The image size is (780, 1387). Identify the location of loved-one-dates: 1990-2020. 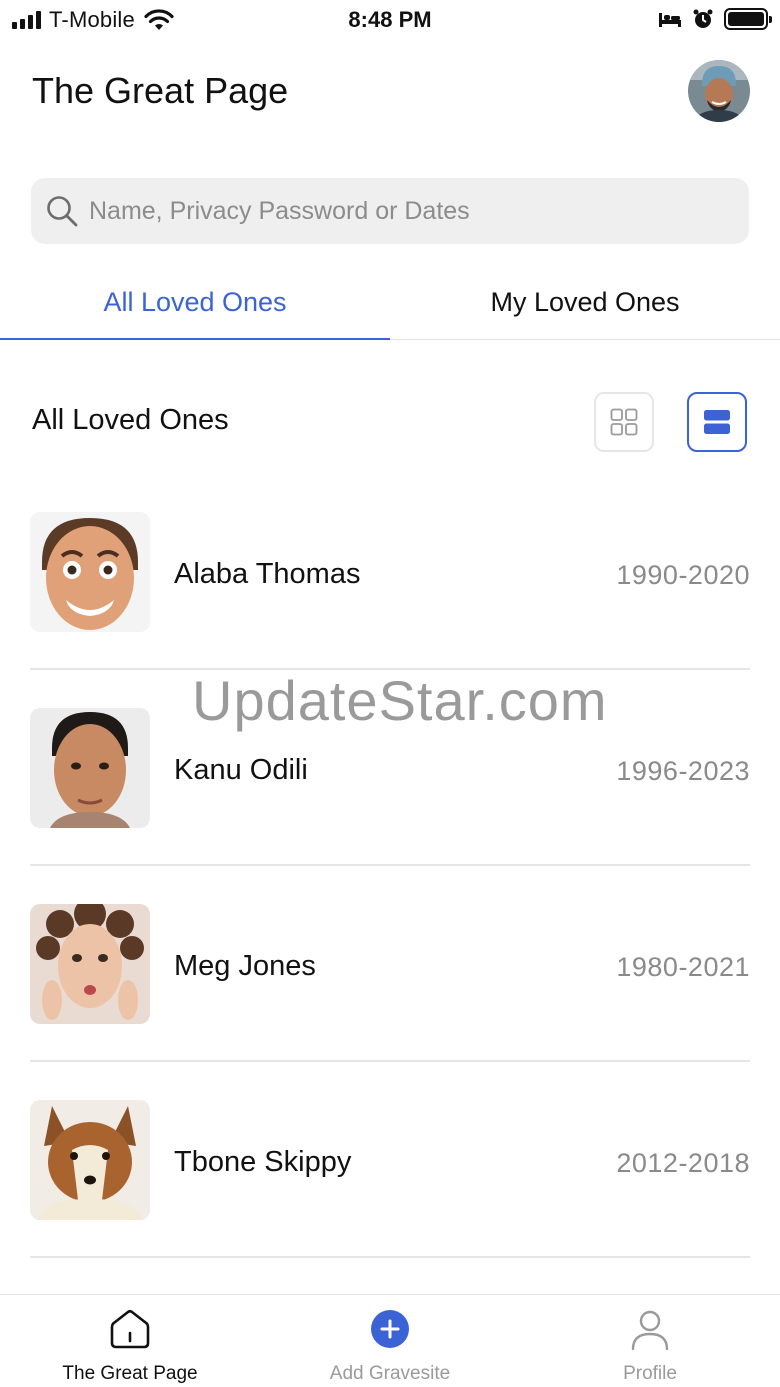
(683, 575).